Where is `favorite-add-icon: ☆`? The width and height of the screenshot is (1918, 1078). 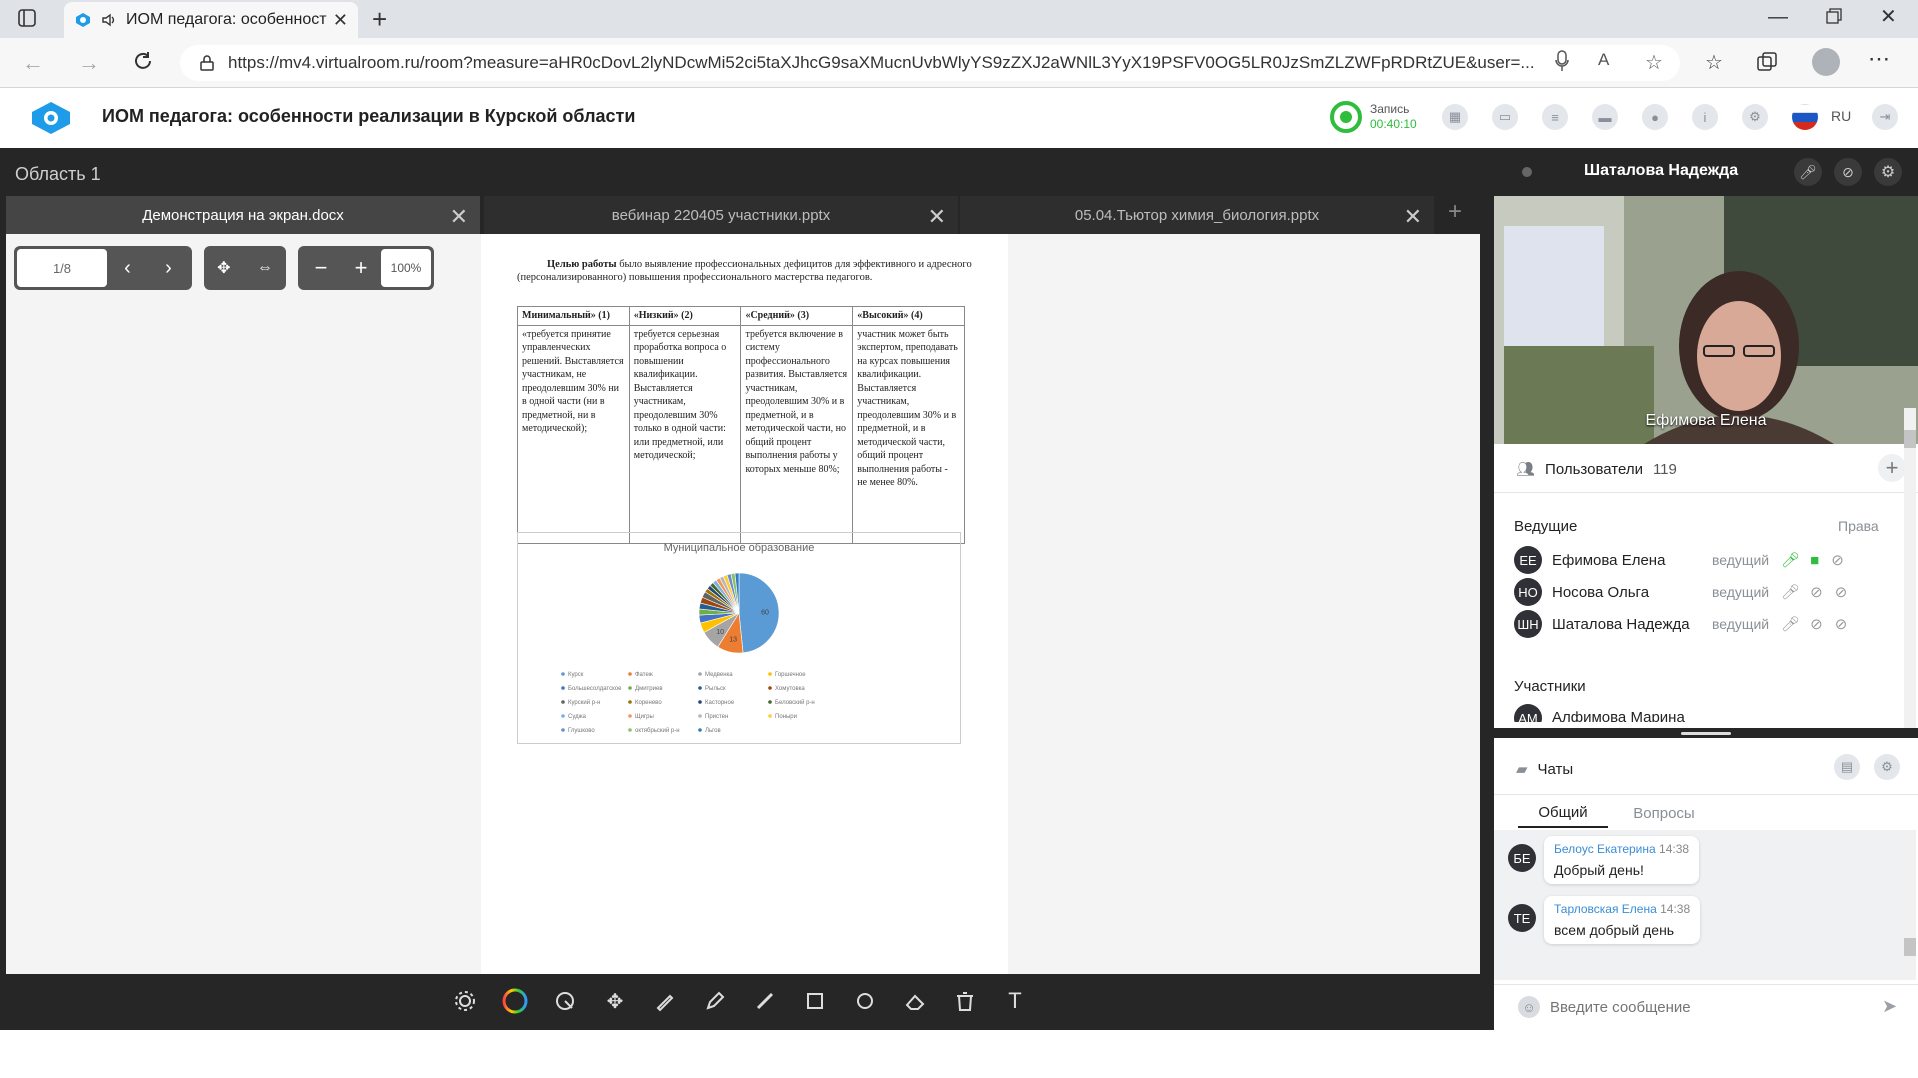 favorite-add-icon: ☆ is located at coordinates (1654, 62).